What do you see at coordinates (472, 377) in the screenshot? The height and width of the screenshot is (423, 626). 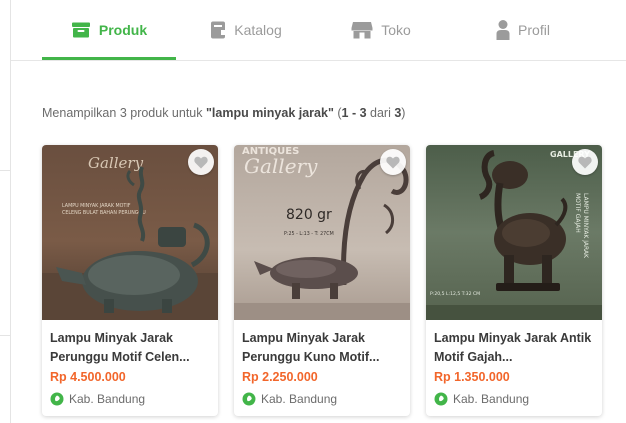 I see `product-price: Rp 1.350.000` at bounding box center [472, 377].